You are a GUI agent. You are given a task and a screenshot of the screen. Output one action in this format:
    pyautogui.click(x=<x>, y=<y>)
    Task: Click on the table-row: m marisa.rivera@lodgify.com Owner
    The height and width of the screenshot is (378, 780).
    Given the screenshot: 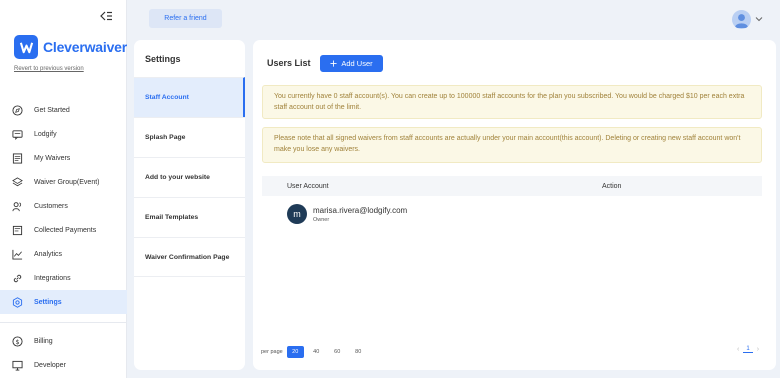 What is the action you would take?
    pyautogui.click(x=347, y=214)
    